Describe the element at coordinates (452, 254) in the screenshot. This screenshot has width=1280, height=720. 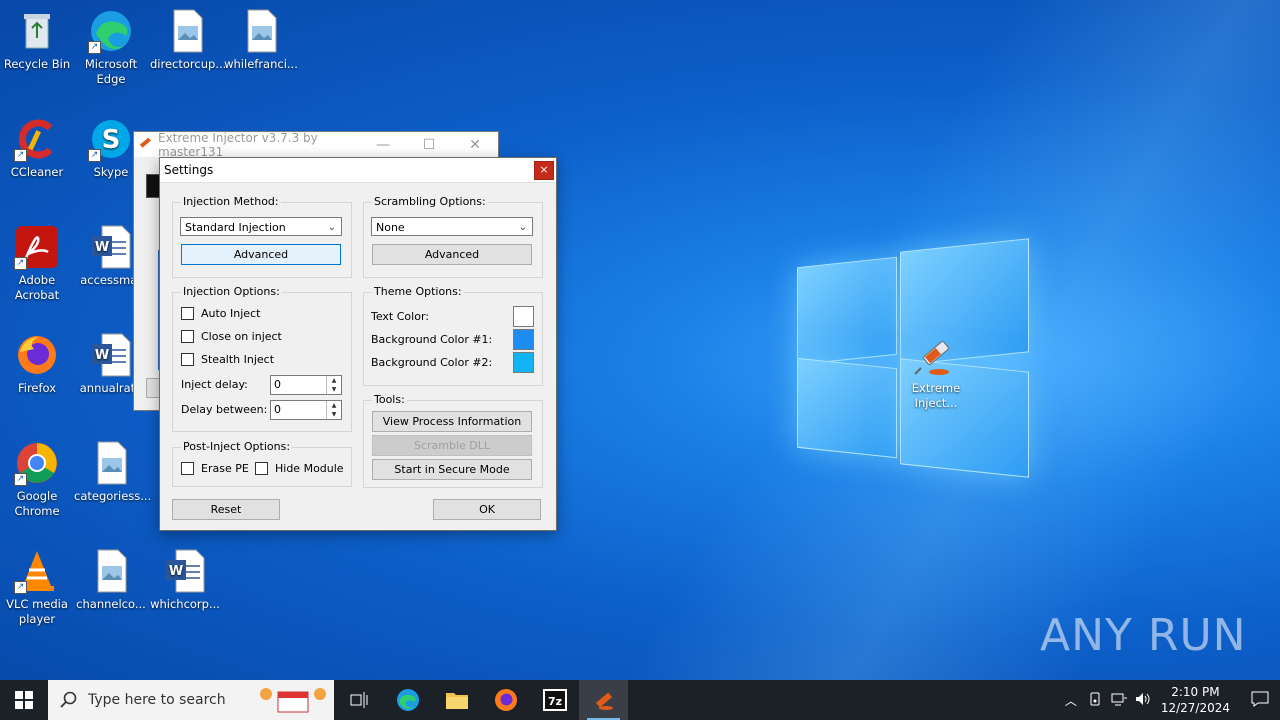
I see `scrambling-advanced-button: Advanced` at that location.